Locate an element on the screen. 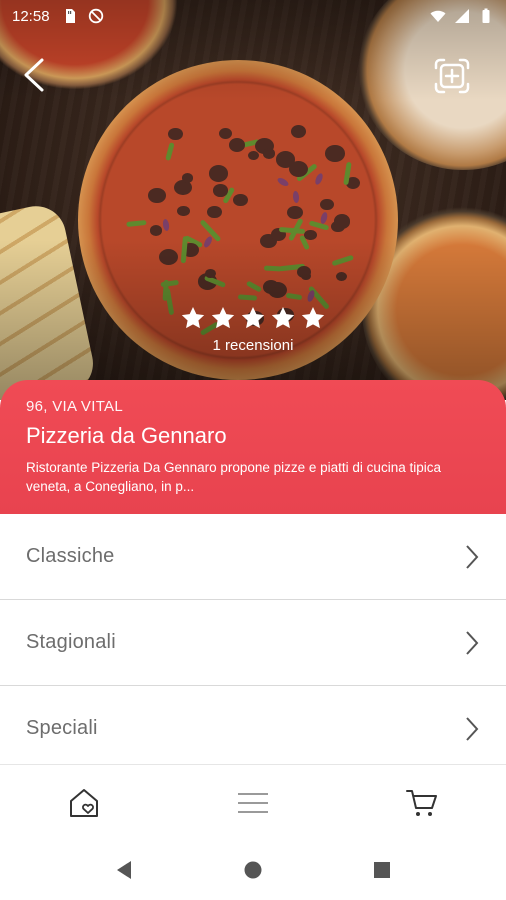  nav-recents-icon is located at coordinates (382, 870).